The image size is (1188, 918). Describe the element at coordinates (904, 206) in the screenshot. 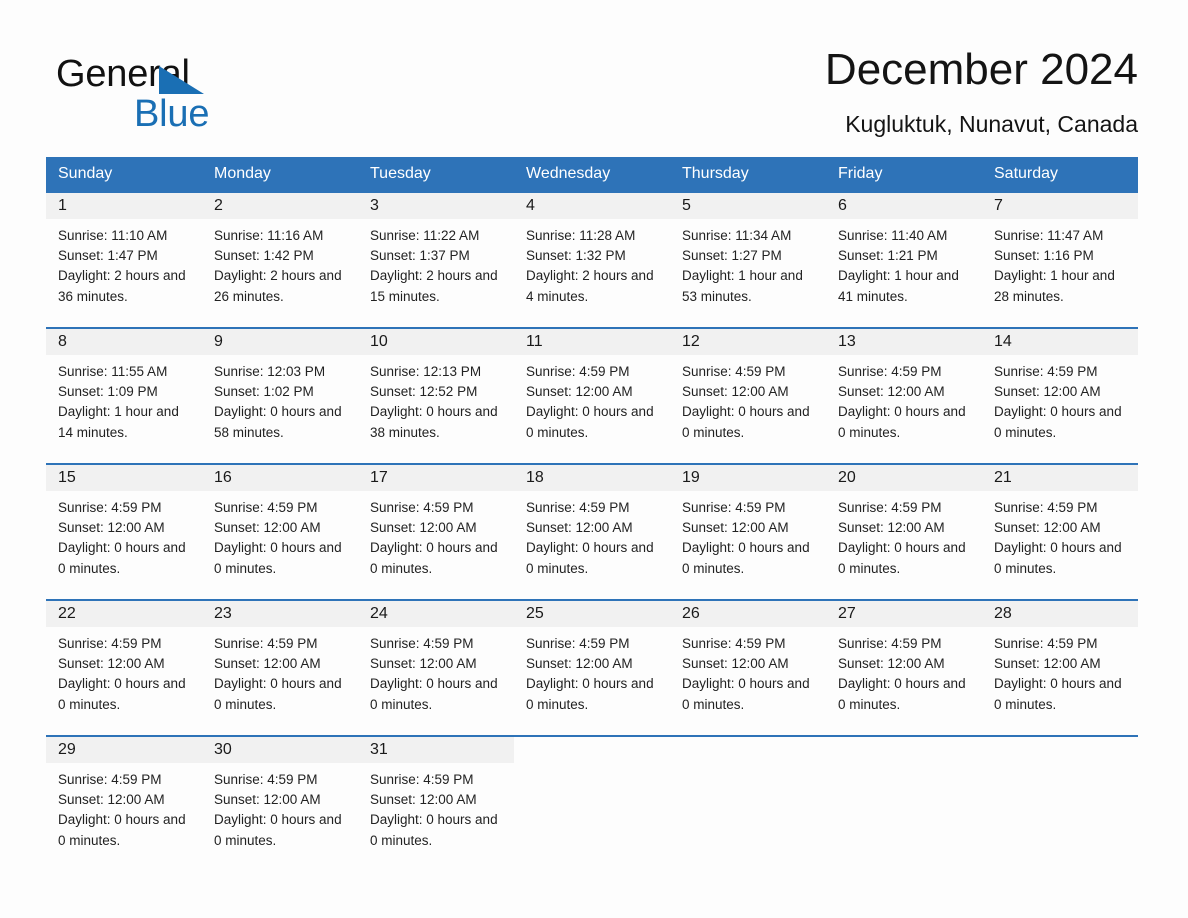

I see `day-number-band: 6` at that location.